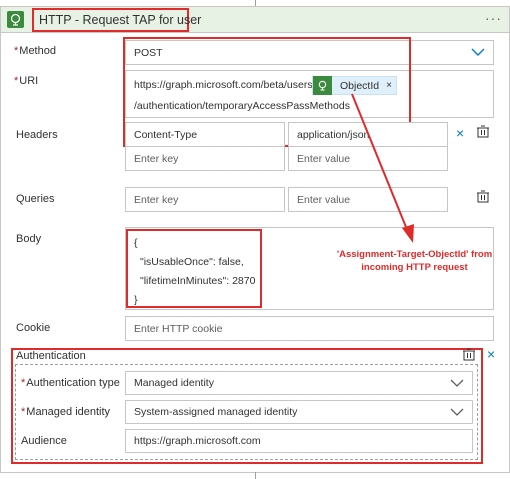 Image resolution: width=510 pixels, height=479 pixels. What do you see at coordinates (66, 412) in the screenshot?
I see `managed-identity-label: *Managed identity` at bounding box center [66, 412].